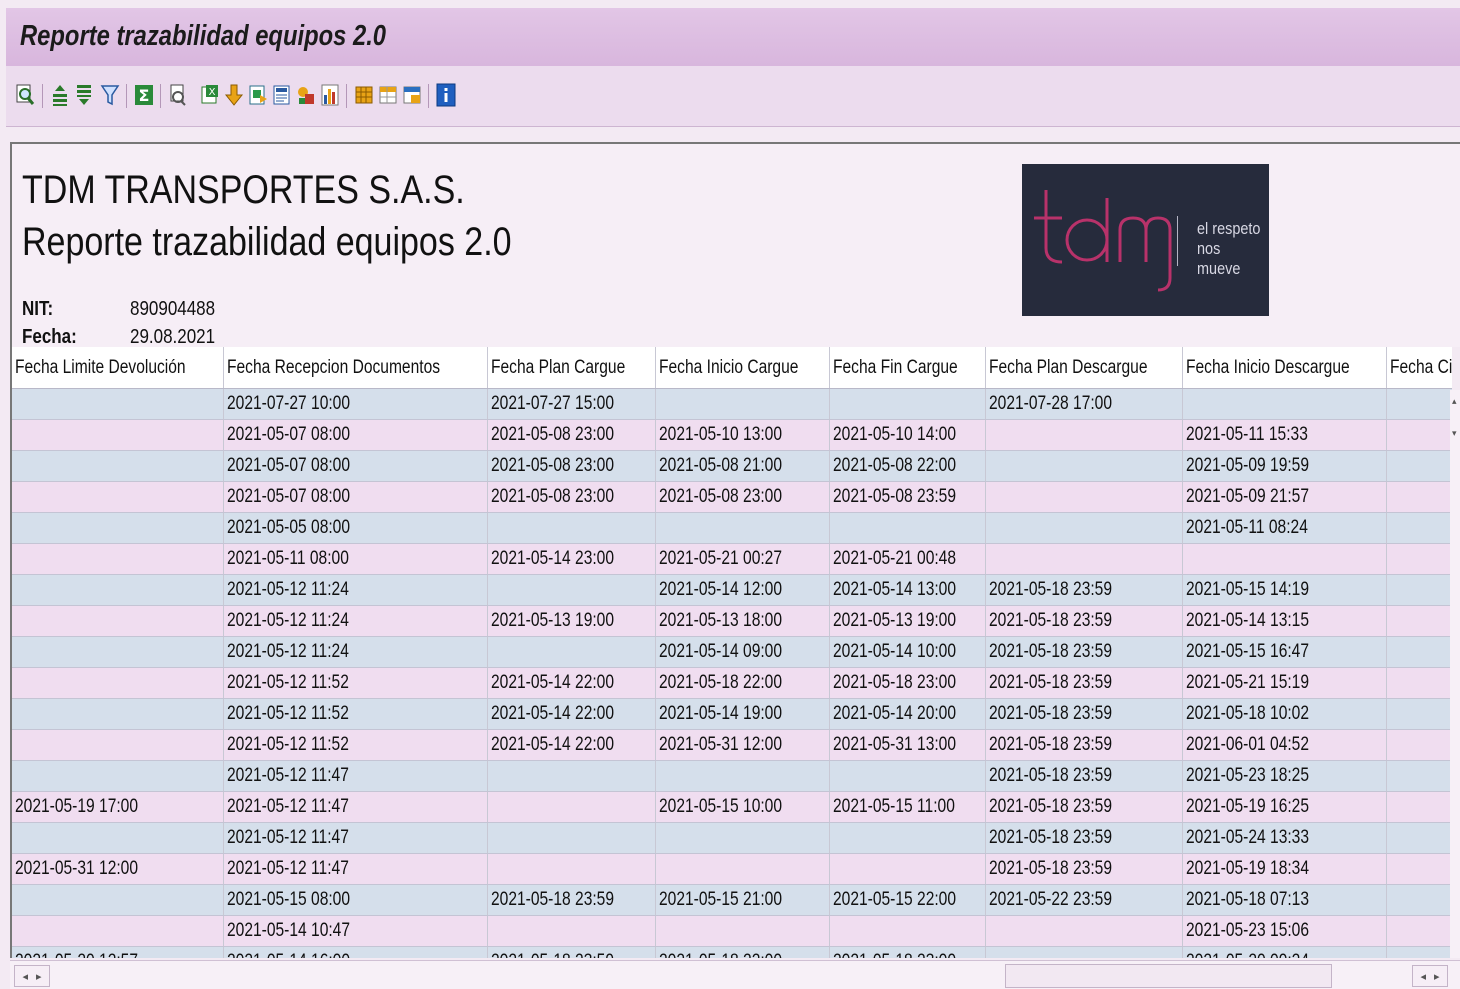  What do you see at coordinates (144, 95) in the screenshot?
I see `sum-icon: Σ` at bounding box center [144, 95].